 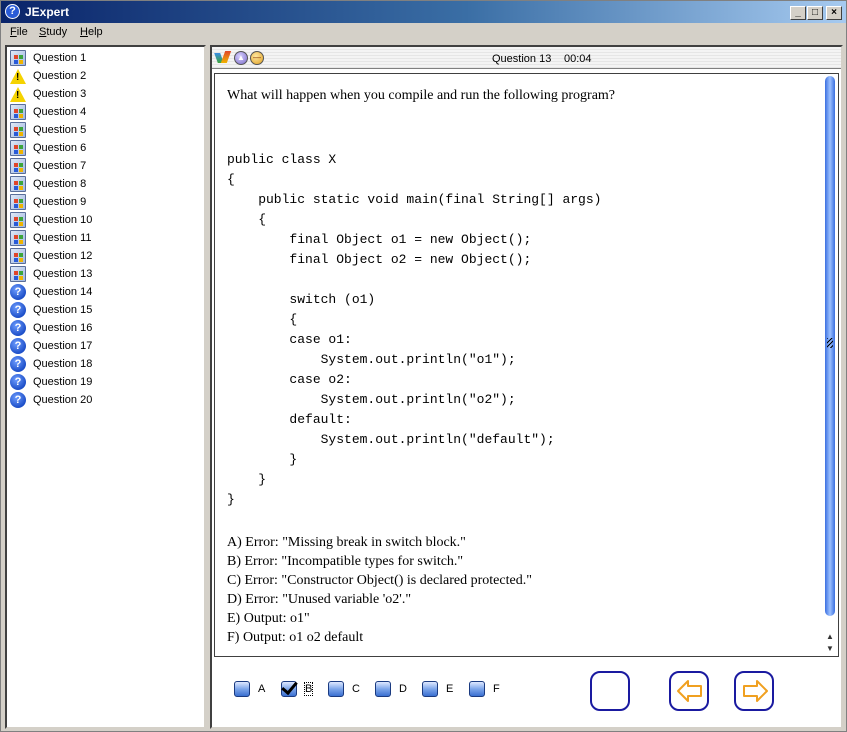 What do you see at coordinates (60, 58) in the screenshot?
I see `sidebar-item-label: Question 1` at bounding box center [60, 58].